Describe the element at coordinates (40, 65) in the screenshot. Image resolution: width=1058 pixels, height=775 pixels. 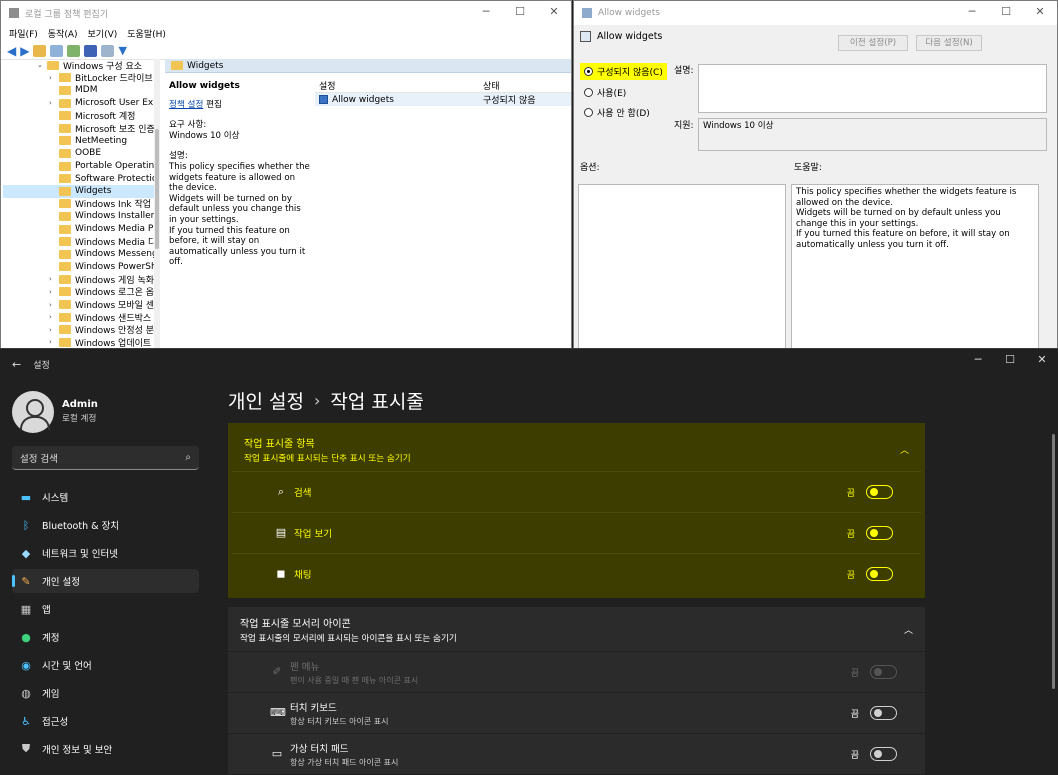
I see `chevron-down-icon: ⌄` at that location.